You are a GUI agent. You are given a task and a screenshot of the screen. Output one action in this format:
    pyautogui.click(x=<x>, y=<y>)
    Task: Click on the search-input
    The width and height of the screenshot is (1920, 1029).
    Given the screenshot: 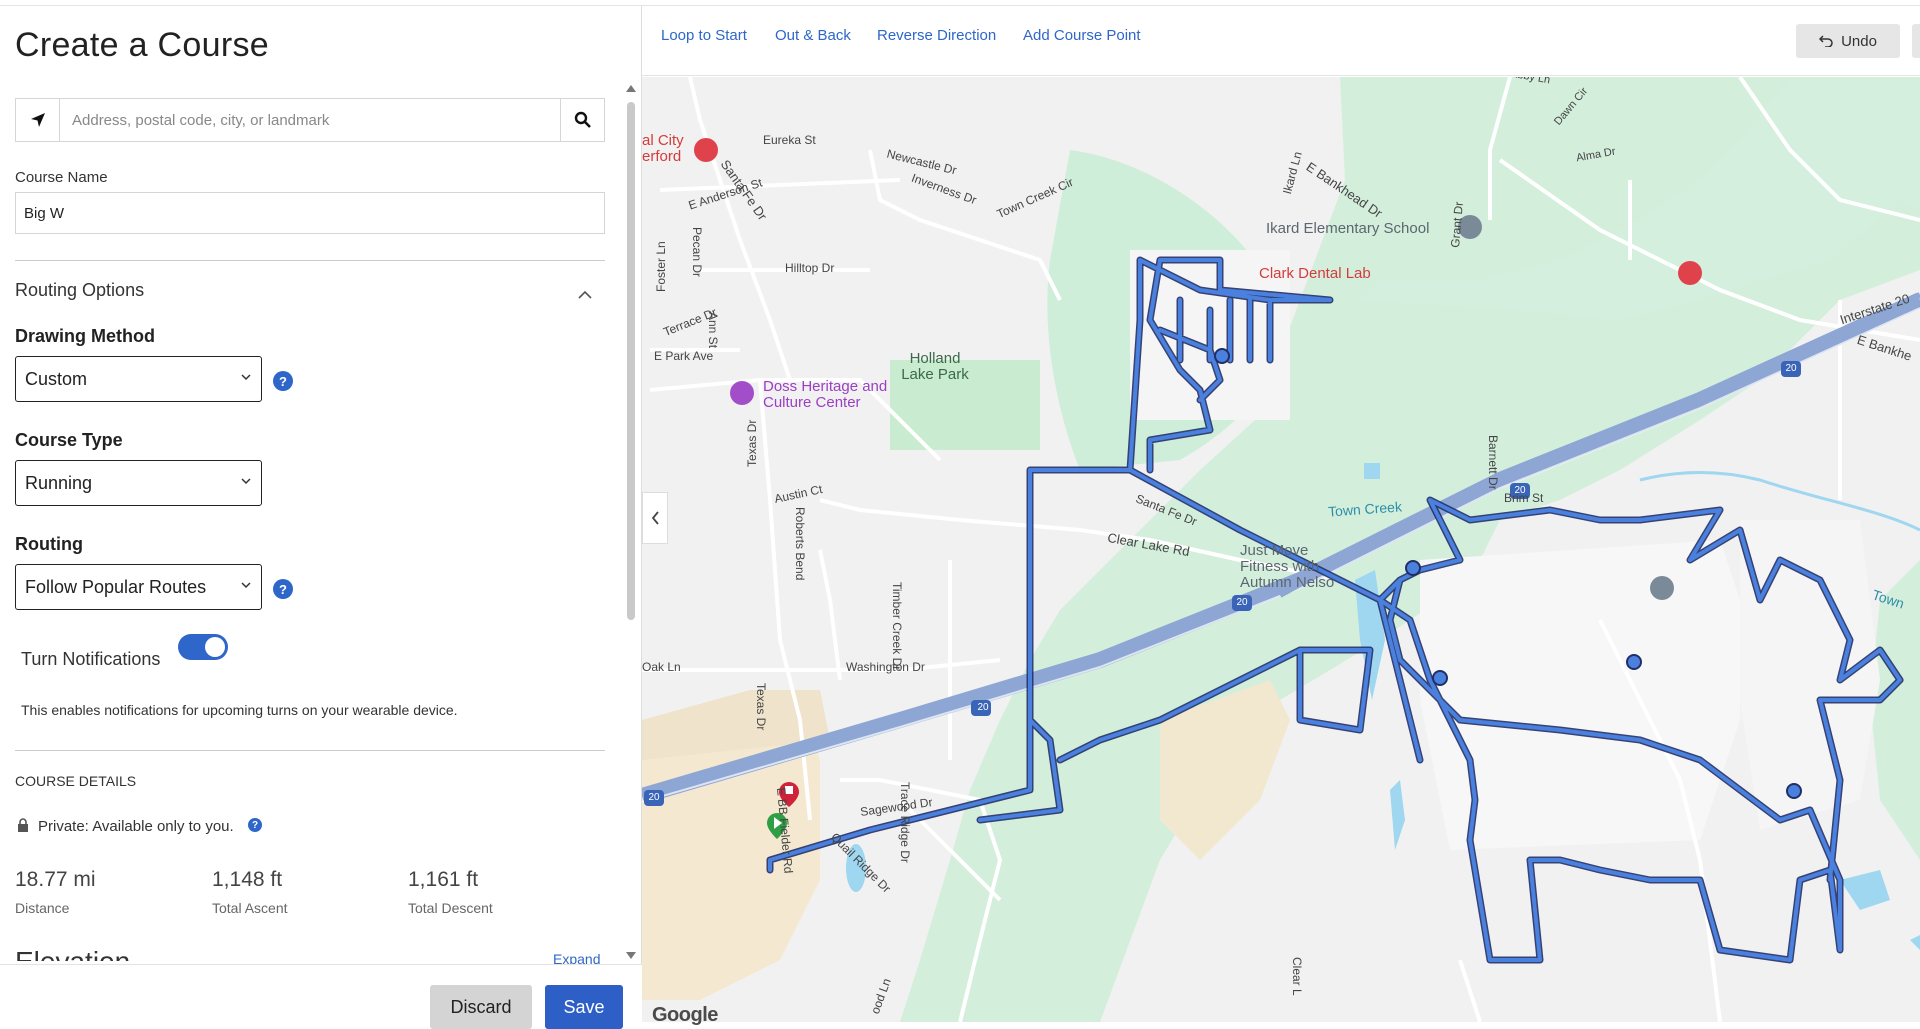 What is the action you would take?
    pyautogui.click(x=310, y=120)
    